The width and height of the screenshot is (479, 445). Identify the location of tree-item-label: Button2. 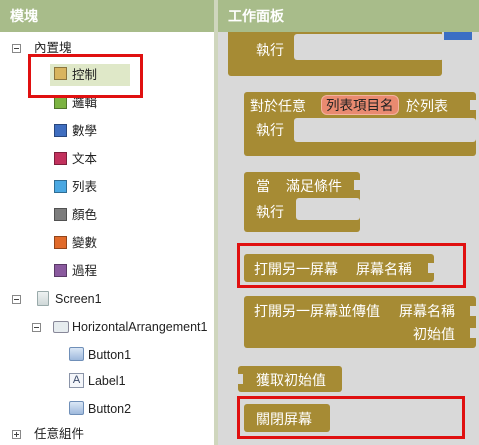
(110, 409).